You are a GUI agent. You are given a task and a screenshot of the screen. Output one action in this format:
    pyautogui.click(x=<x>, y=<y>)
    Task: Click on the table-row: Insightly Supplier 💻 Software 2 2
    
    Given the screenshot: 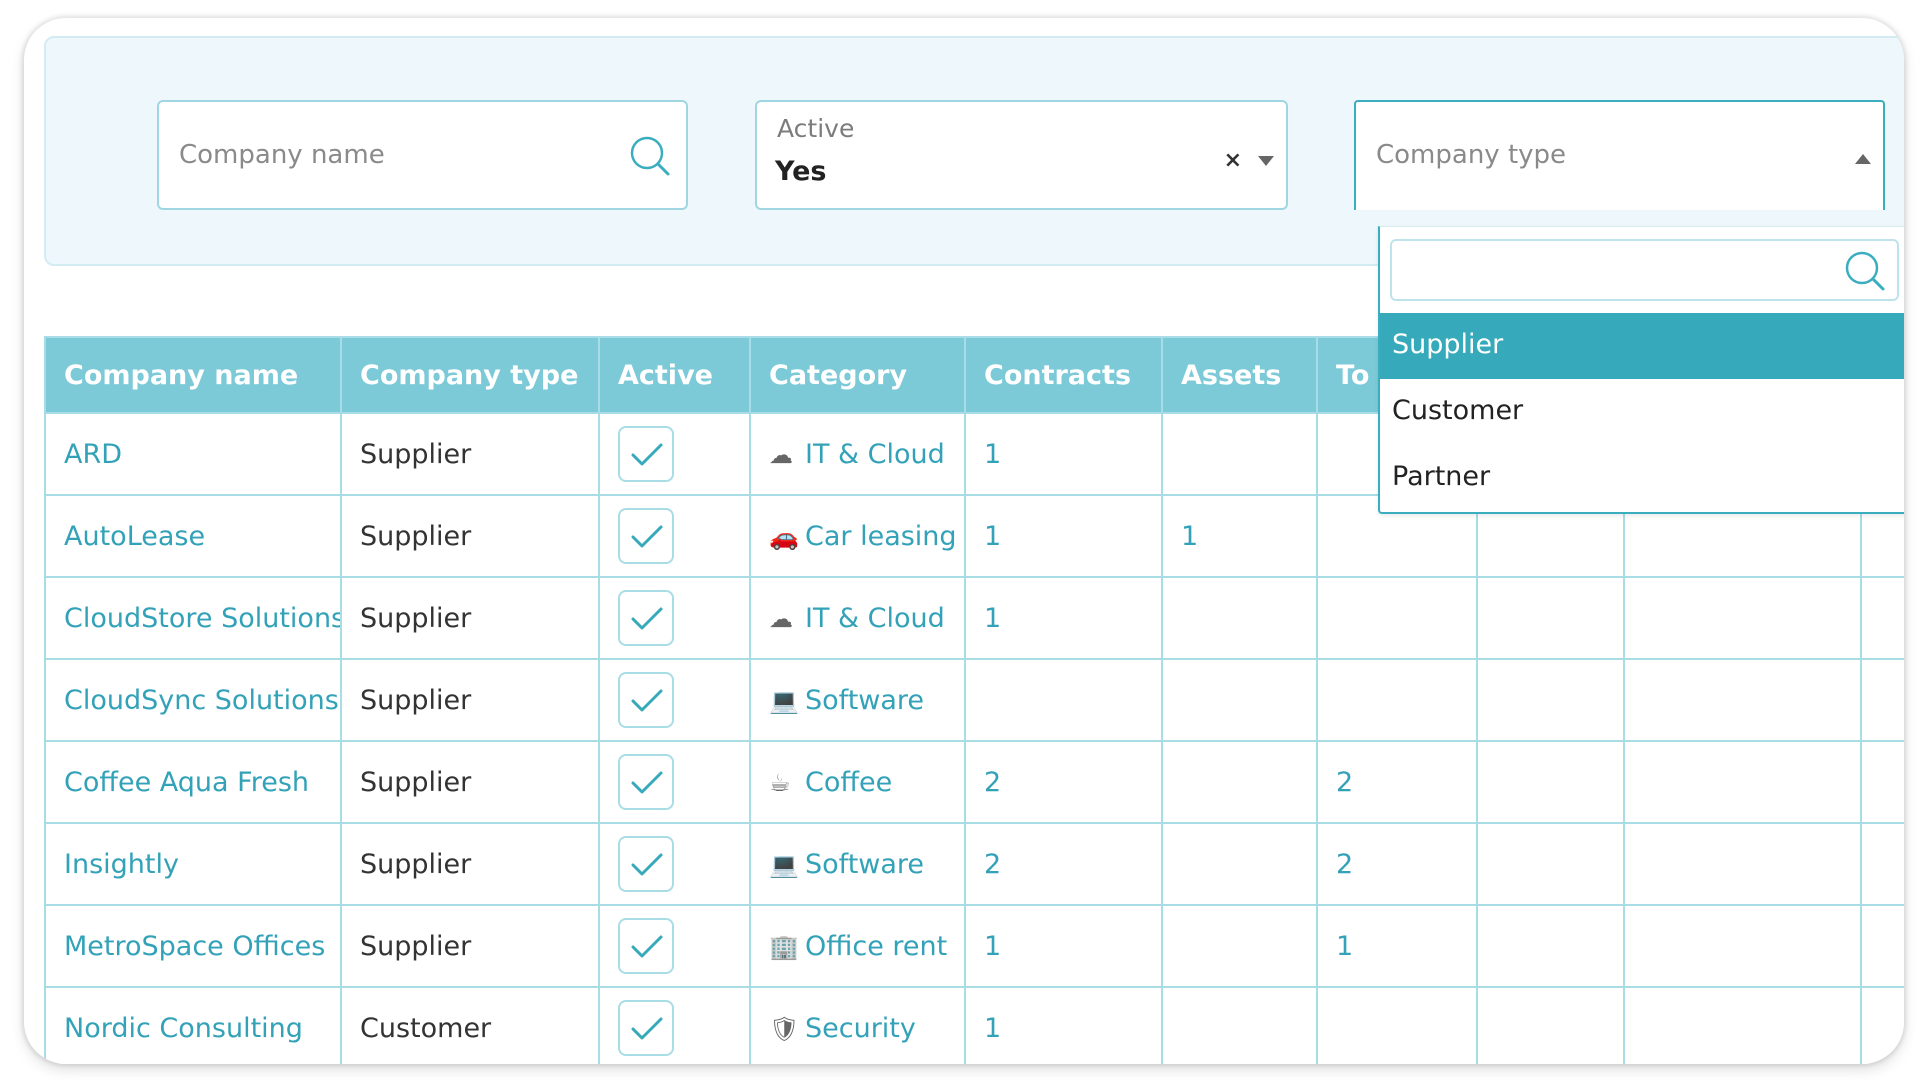 What is the action you would take?
    pyautogui.click(x=974, y=864)
    